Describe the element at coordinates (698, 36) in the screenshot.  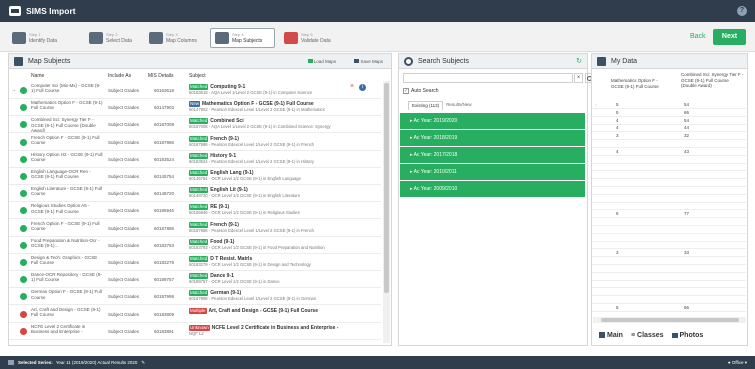
I see `back-button: Back` at that location.